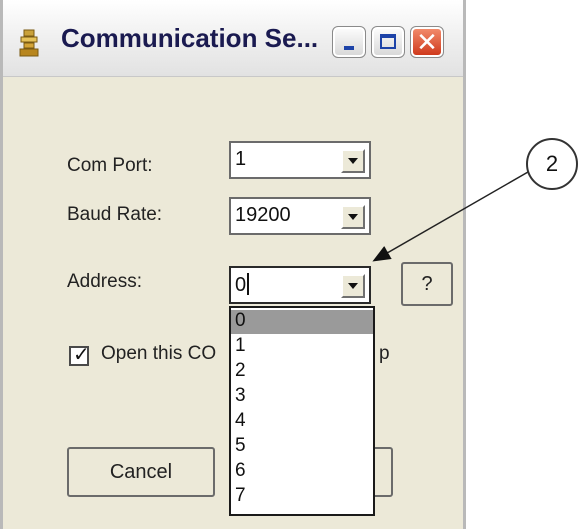 The width and height of the screenshot is (578, 529). Describe the element at coordinates (302, 472) in the screenshot. I see `dropdown-option: 6` at that location.